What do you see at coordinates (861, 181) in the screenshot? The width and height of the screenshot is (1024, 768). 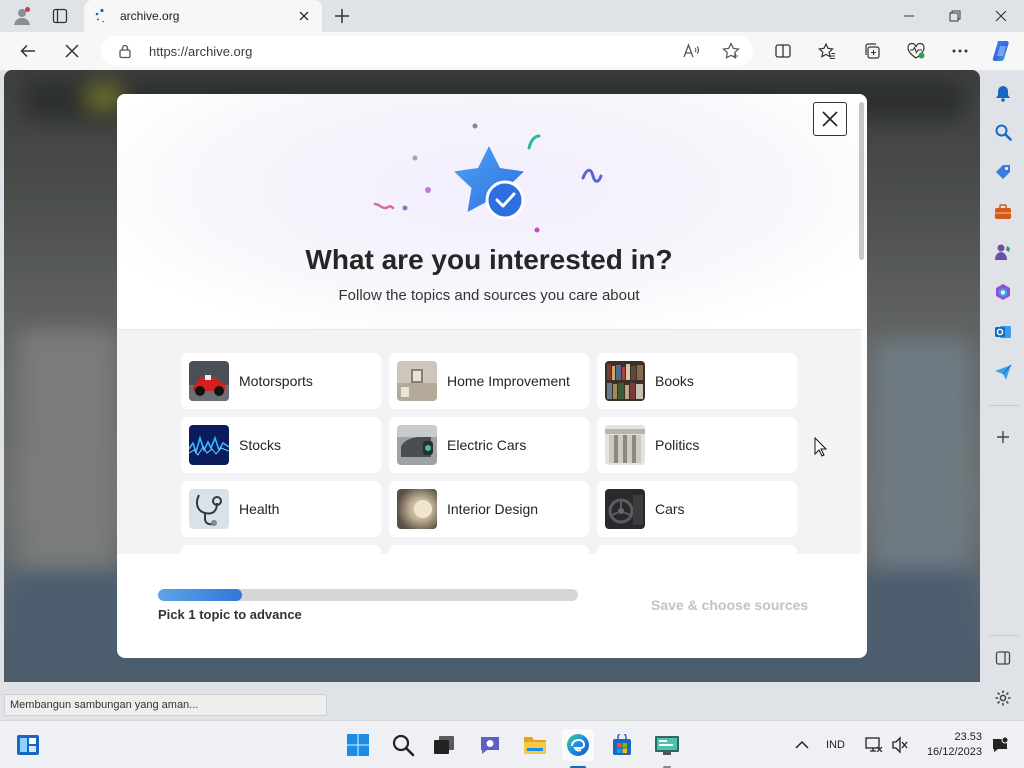 I see `dialog-scrollbar` at bounding box center [861, 181].